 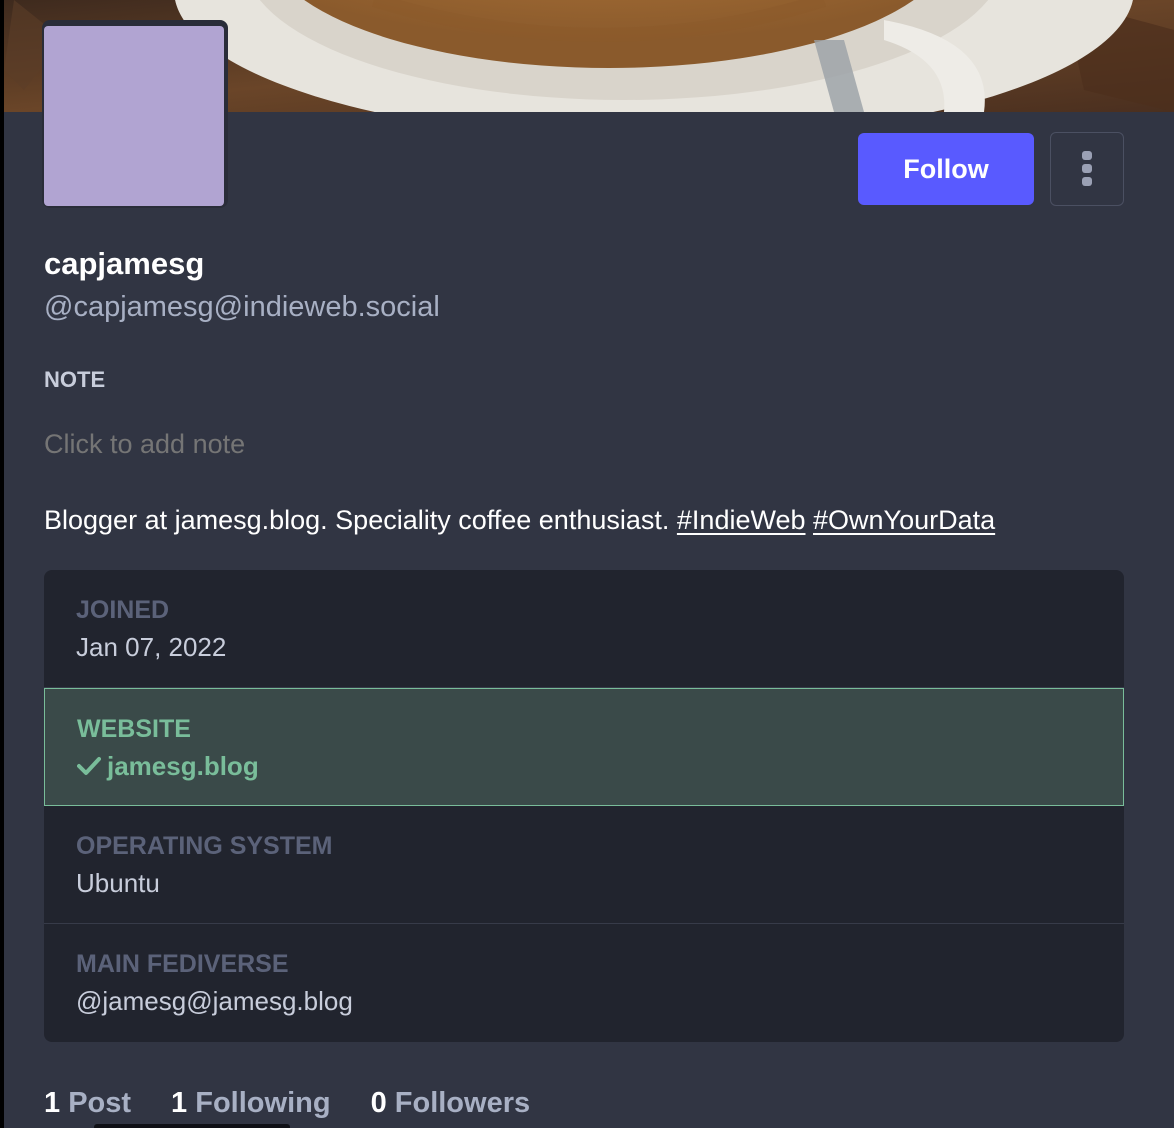 What do you see at coordinates (584, 865) in the screenshot?
I see `field-operating-system: OPERATING SYSTEM Ubuntu` at bounding box center [584, 865].